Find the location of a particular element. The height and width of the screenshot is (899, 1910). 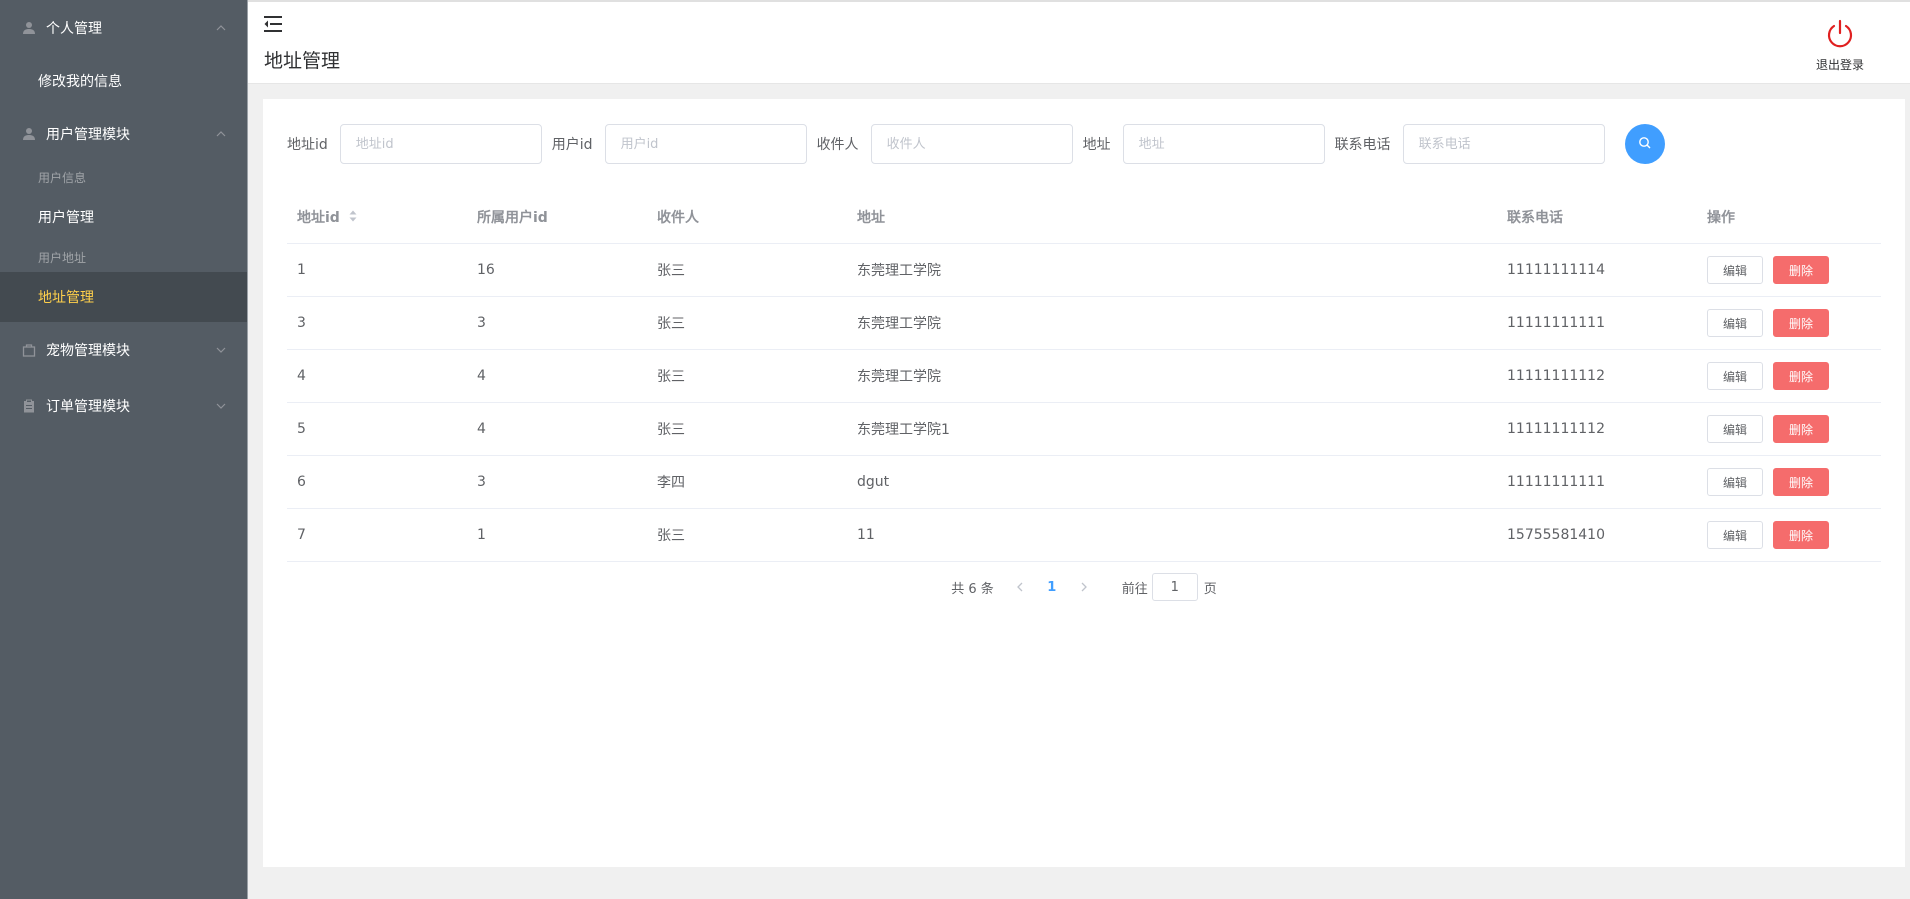

receiver-label: 收件人 is located at coordinates (837, 145).